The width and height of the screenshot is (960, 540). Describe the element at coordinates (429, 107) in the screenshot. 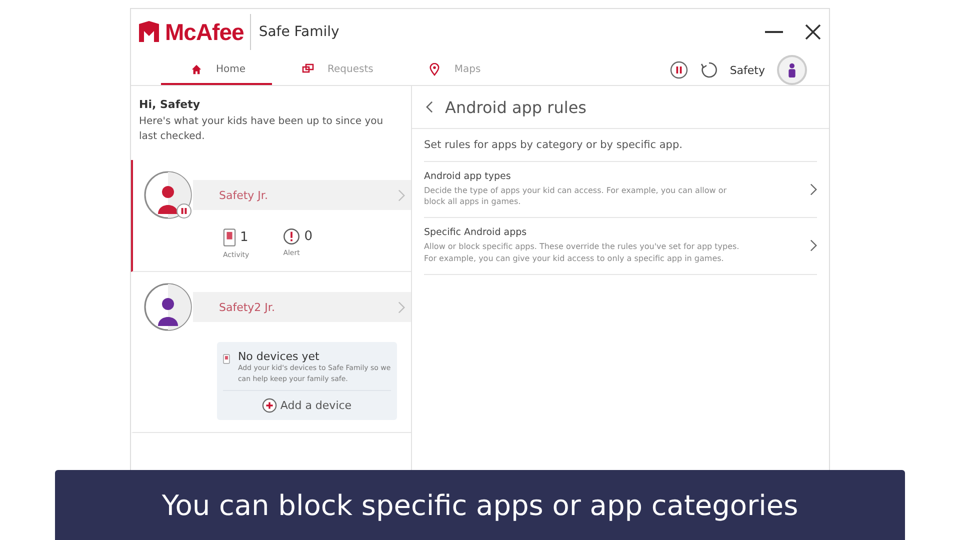

I see `back-icon` at that location.